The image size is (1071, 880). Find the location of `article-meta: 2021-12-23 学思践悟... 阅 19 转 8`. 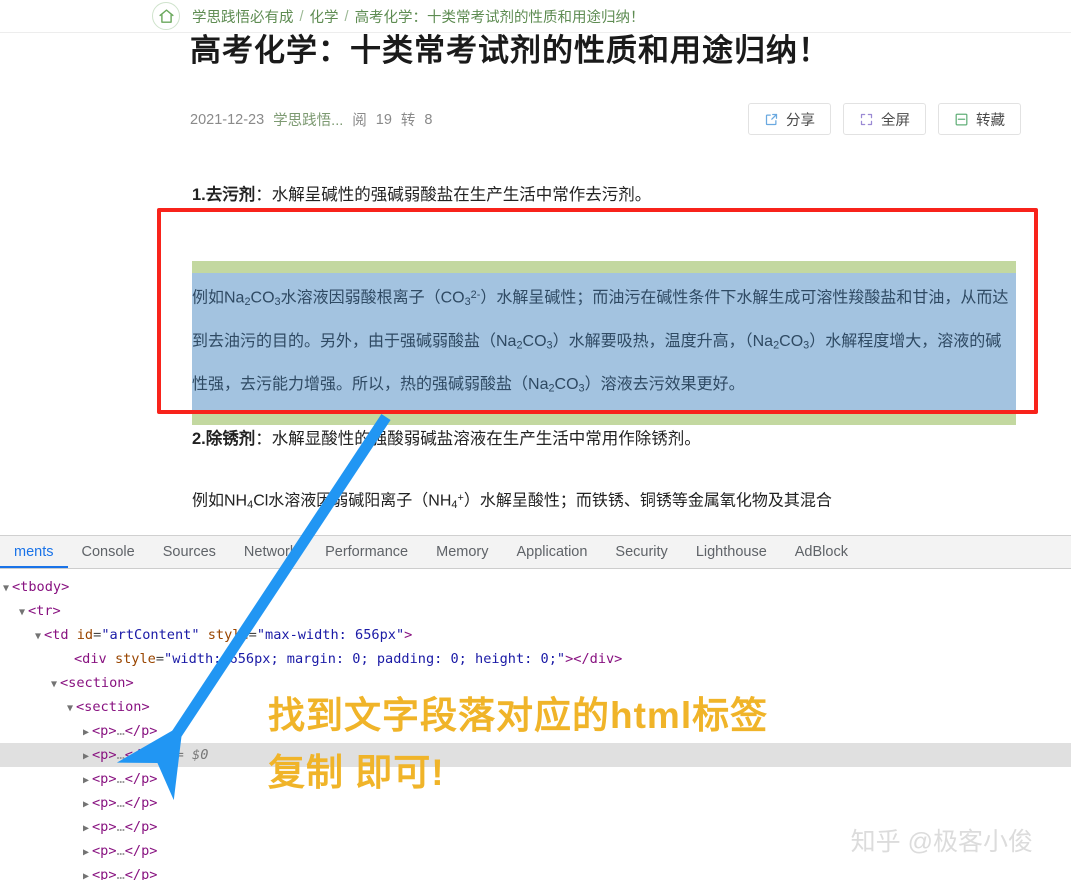

article-meta: 2021-12-23 学思践悟... 阅 19 转 8 is located at coordinates (311, 119).